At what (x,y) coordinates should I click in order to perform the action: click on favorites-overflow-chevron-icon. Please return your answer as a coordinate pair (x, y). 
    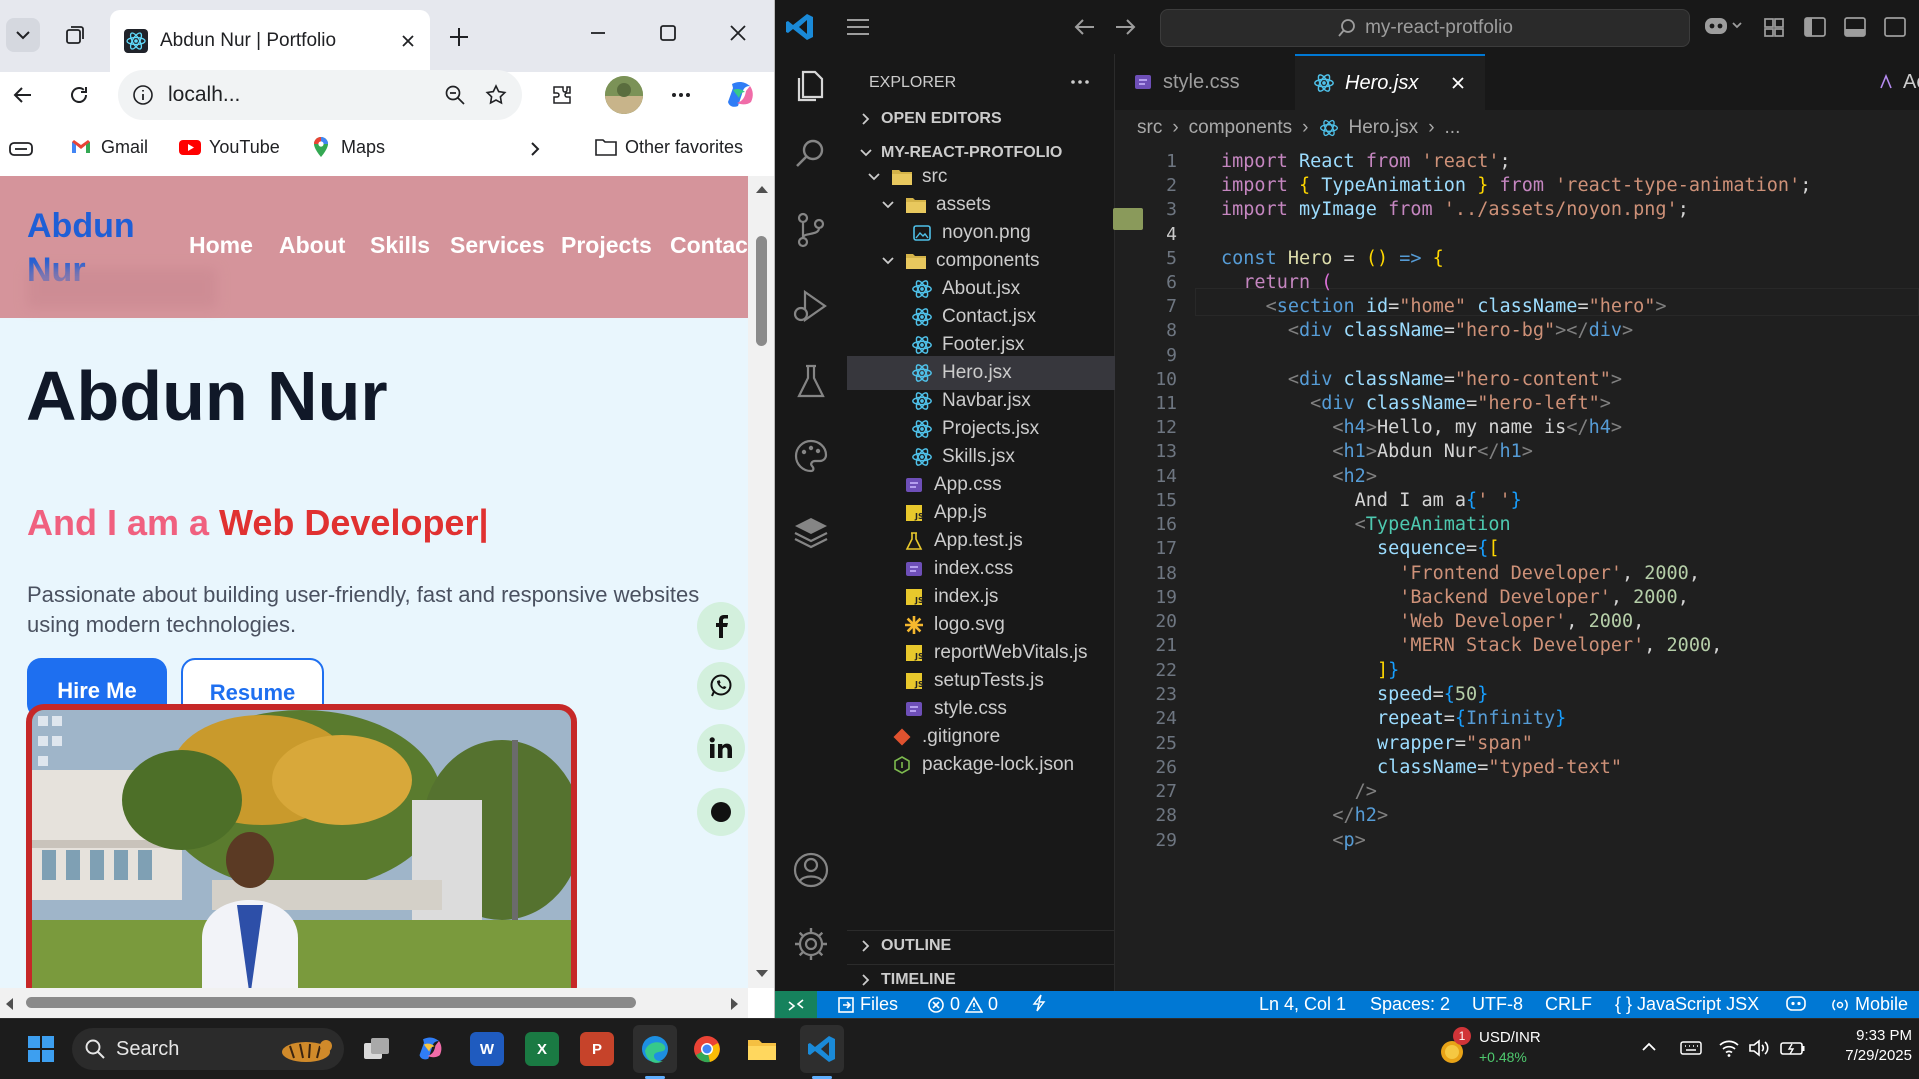
    Looking at the image, I should click on (535, 149).